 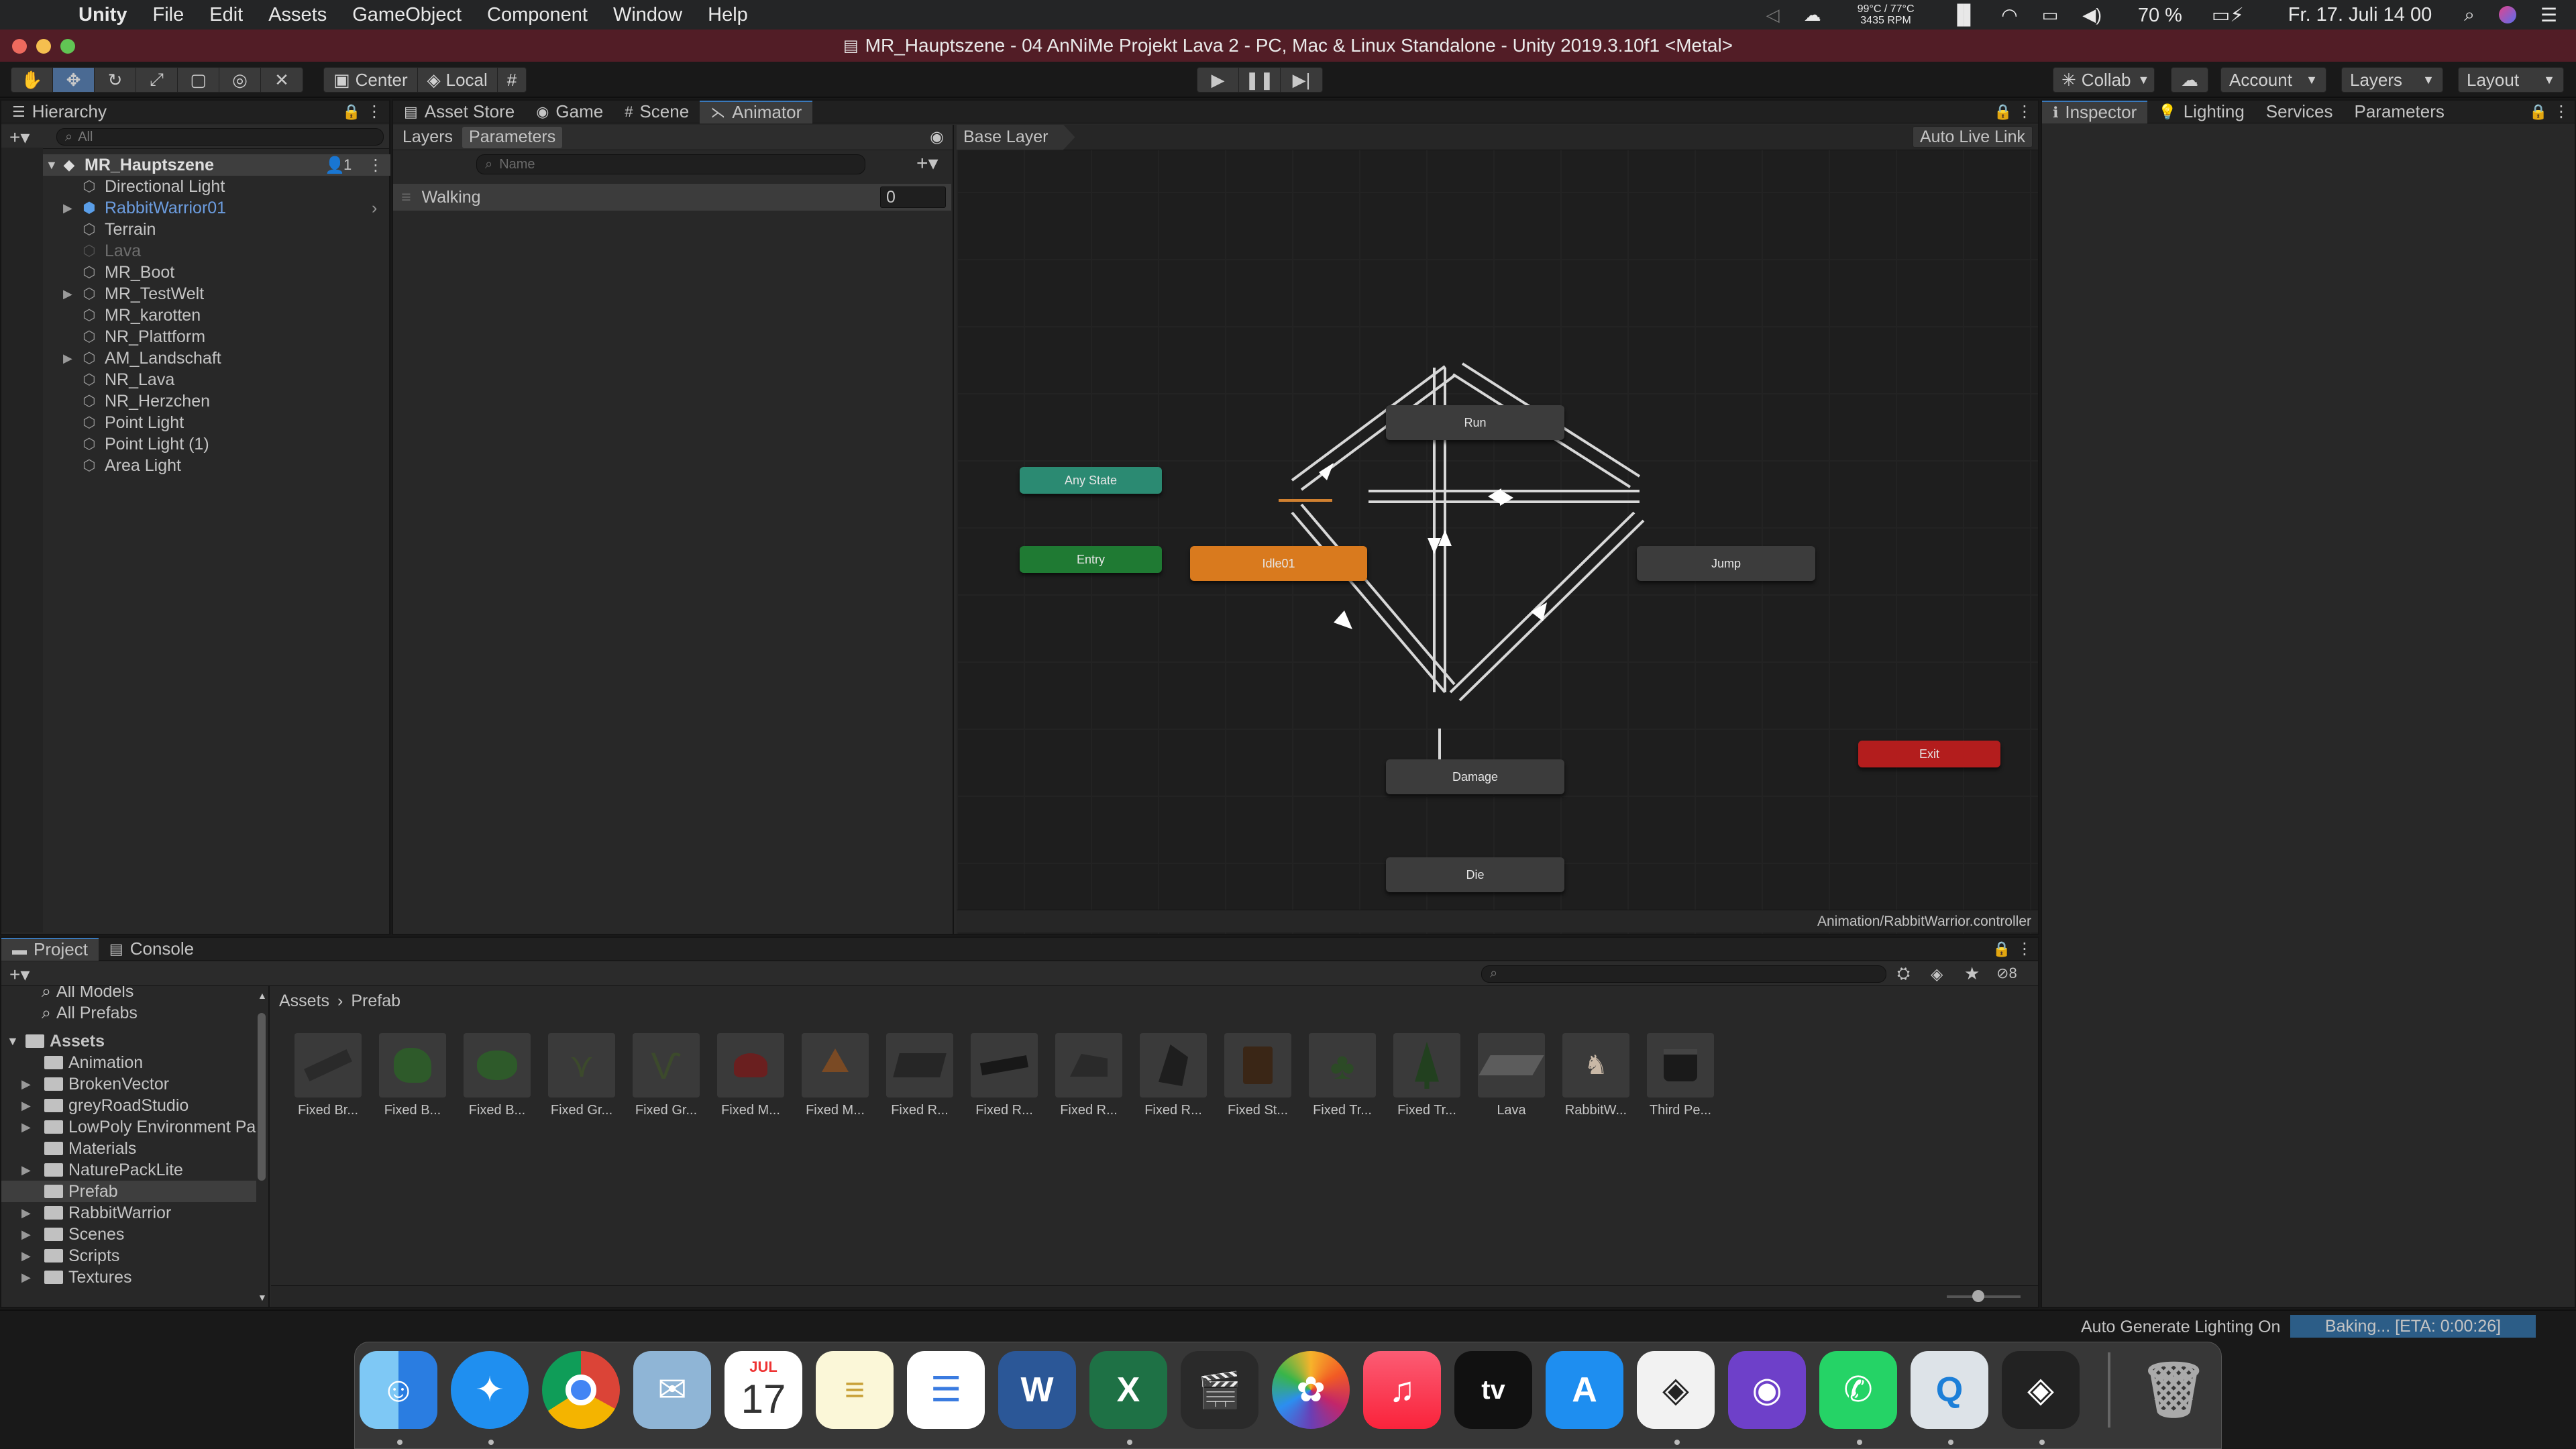 I want to click on dock-trash-icon: 🗑, so click(x=2173, y=1390).